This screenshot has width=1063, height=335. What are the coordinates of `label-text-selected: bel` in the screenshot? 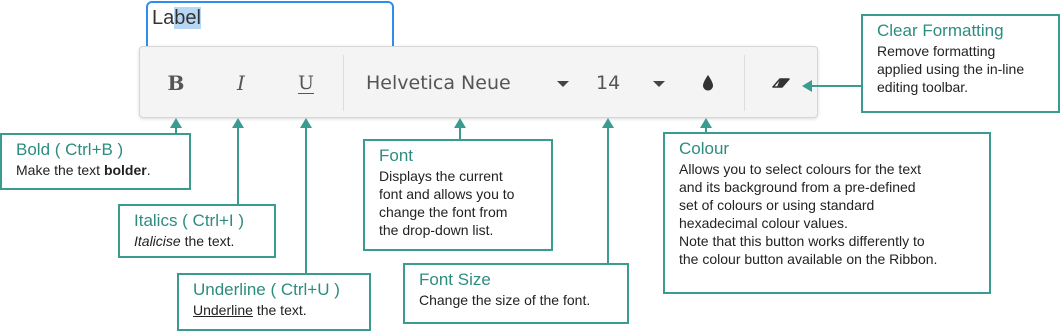 It's located at (187, 18).